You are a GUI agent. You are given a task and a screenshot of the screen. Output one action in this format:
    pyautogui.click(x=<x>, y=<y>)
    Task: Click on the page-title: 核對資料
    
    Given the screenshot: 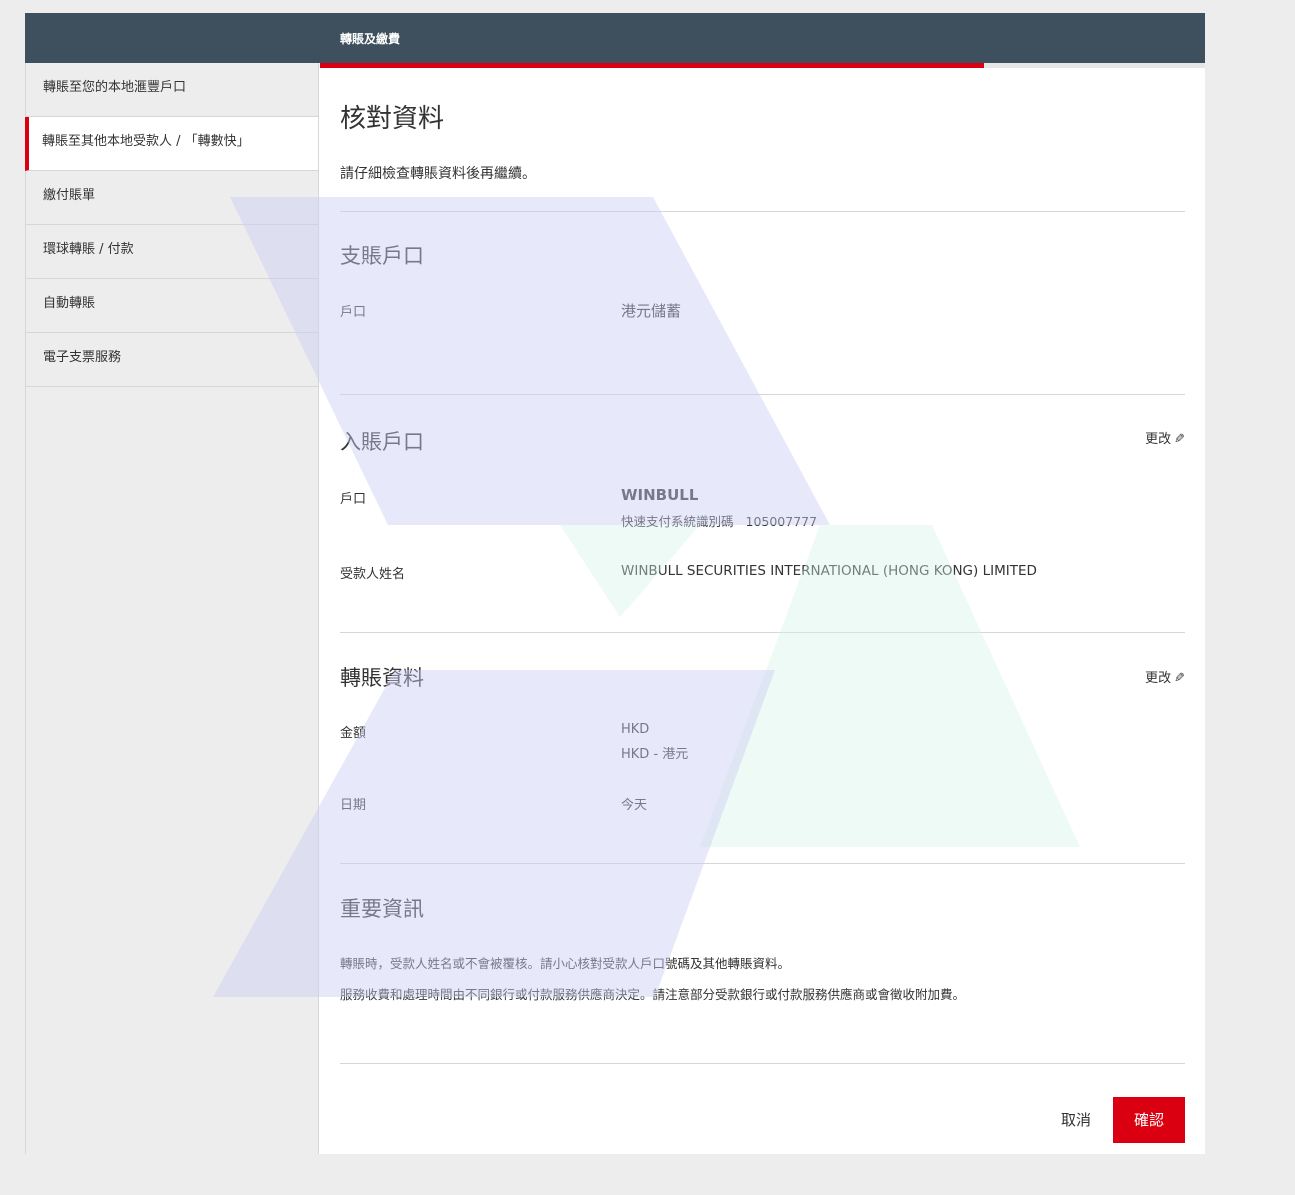 What is the action you would take?
    pyautogui.click(x=392, y=119)
    